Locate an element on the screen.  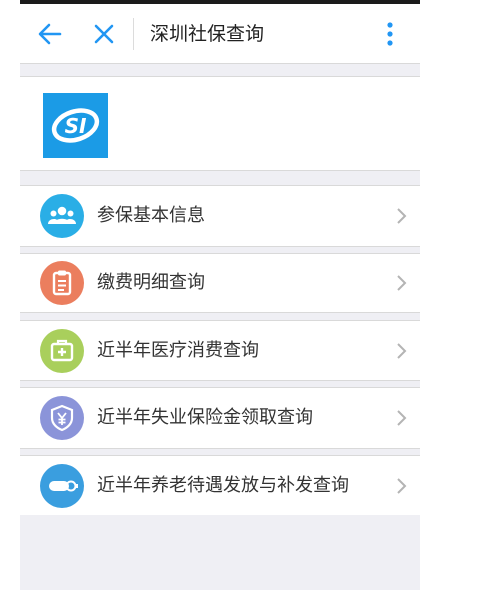
back-button is located at coordinates (50, 34).